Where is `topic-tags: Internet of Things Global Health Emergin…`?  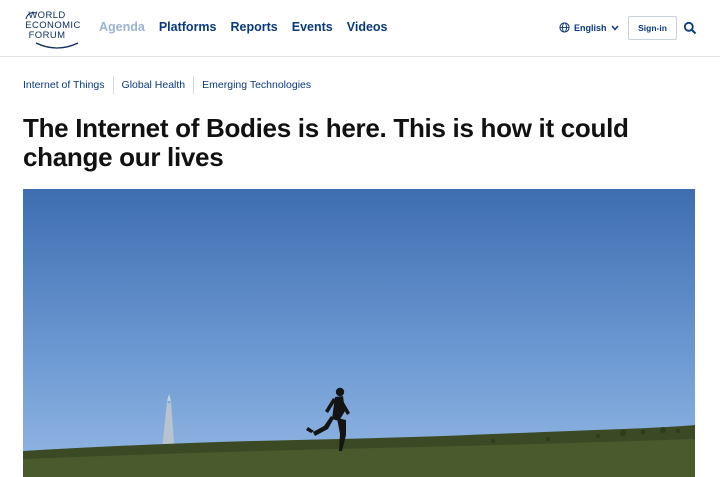
topic-tags: Internet of Things Global Health Emergin… is located at coordinates (171, 85).